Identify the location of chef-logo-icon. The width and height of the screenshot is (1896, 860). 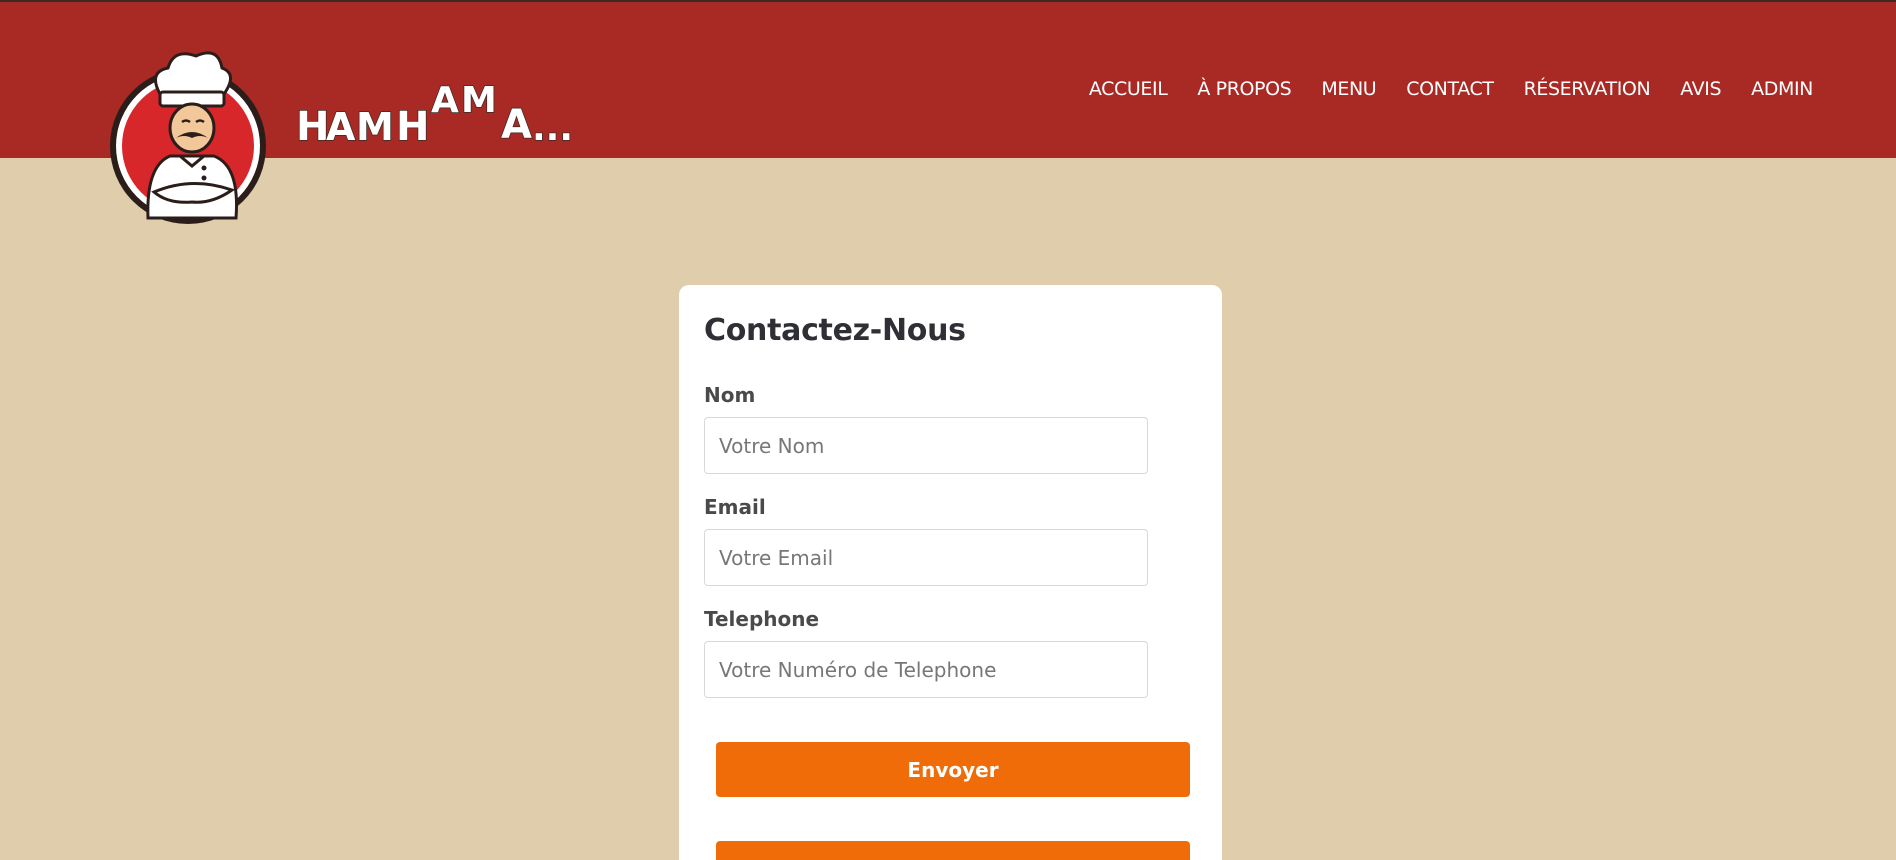
(188, 134).